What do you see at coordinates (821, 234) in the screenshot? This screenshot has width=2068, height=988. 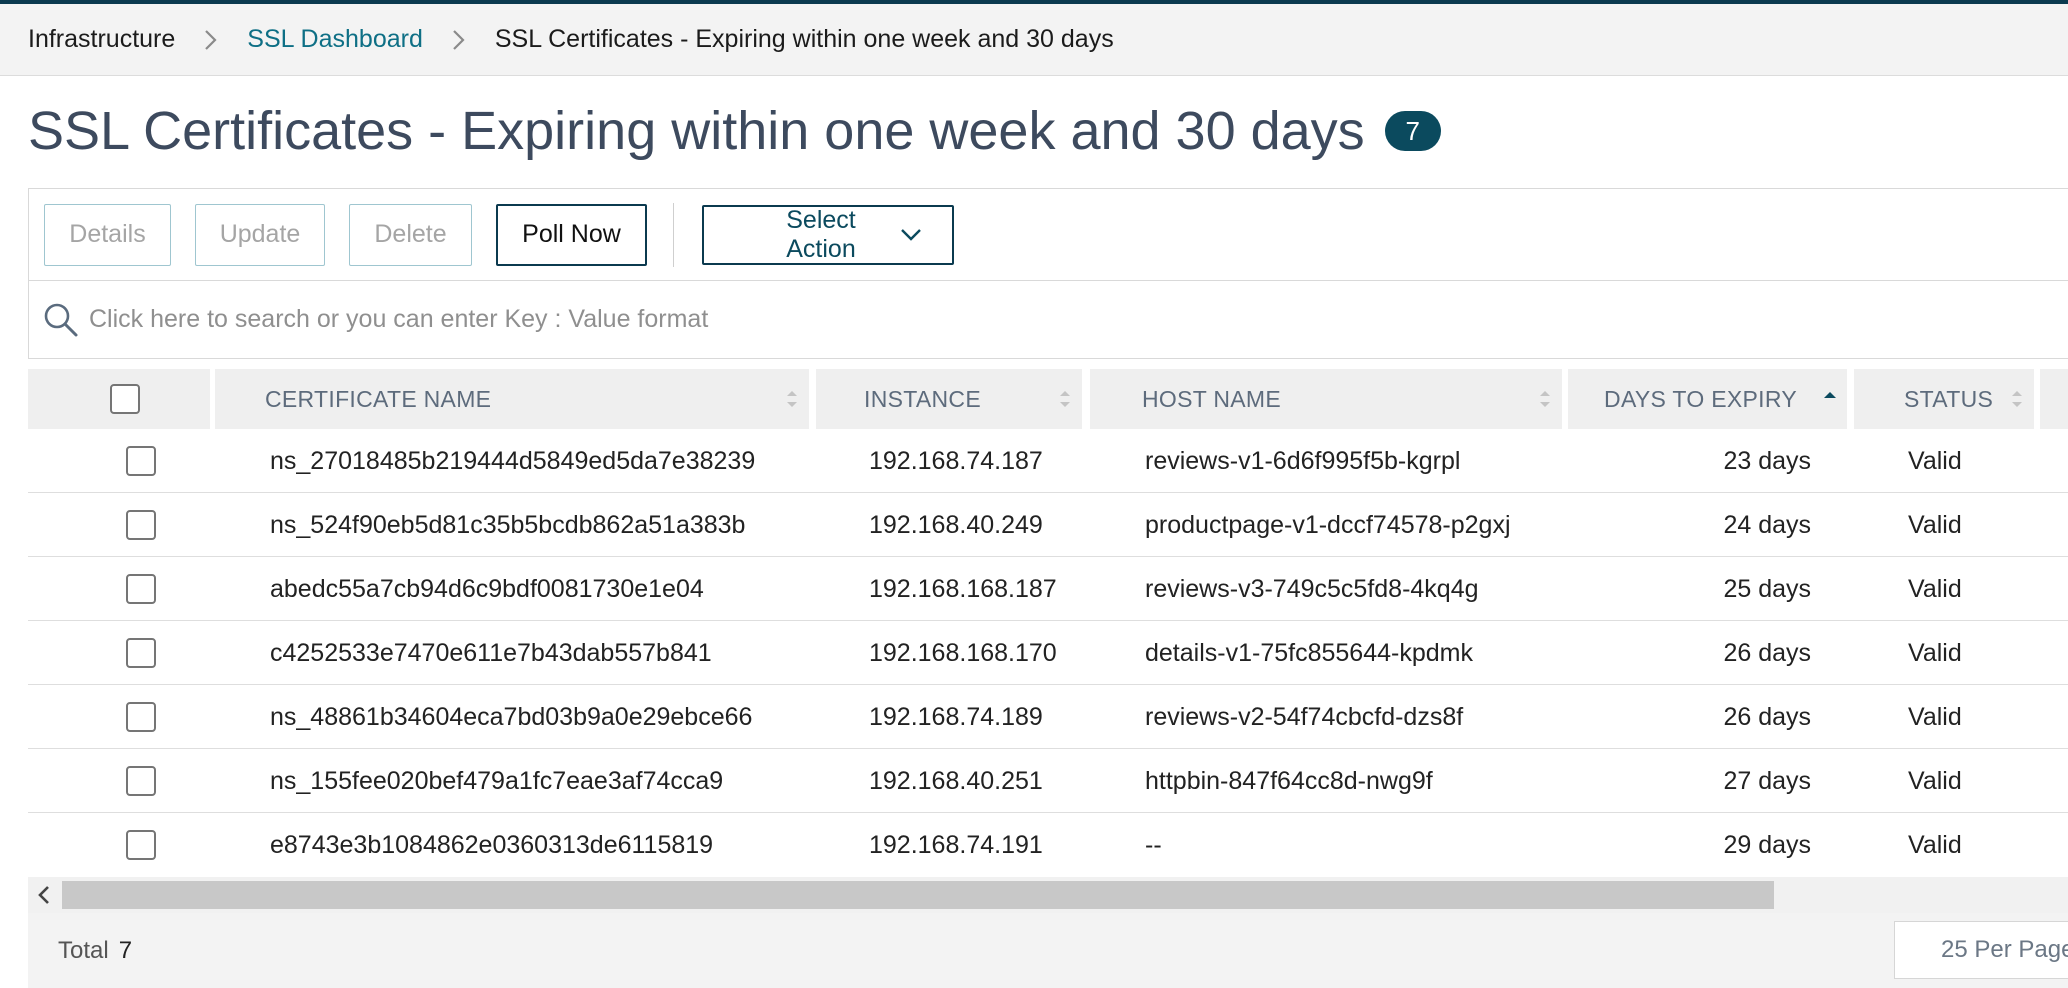 I see `select-action-label: Select Action` at bounding box center [821, 234].